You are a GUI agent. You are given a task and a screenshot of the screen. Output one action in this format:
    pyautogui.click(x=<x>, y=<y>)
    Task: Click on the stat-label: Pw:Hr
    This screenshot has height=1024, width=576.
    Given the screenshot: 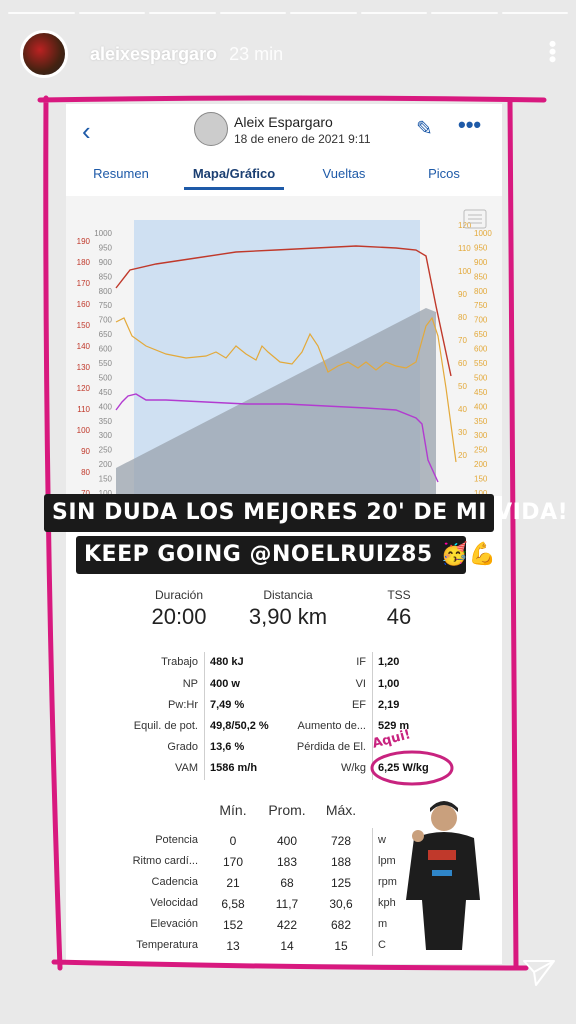 What is the action you would take?
    pyautogui.click(x=183, y=705)
    